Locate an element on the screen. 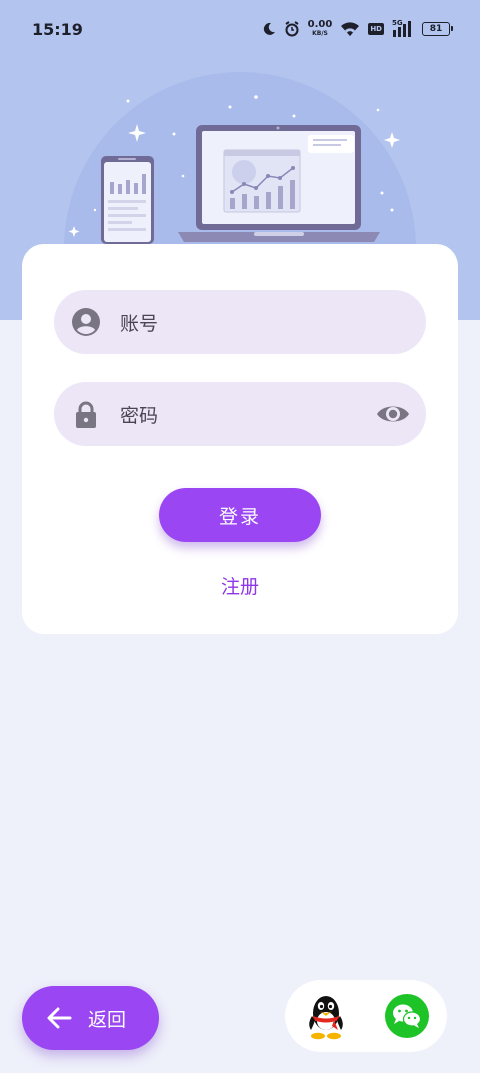  status-time: 15:19 is located at coordinates (57, 29).